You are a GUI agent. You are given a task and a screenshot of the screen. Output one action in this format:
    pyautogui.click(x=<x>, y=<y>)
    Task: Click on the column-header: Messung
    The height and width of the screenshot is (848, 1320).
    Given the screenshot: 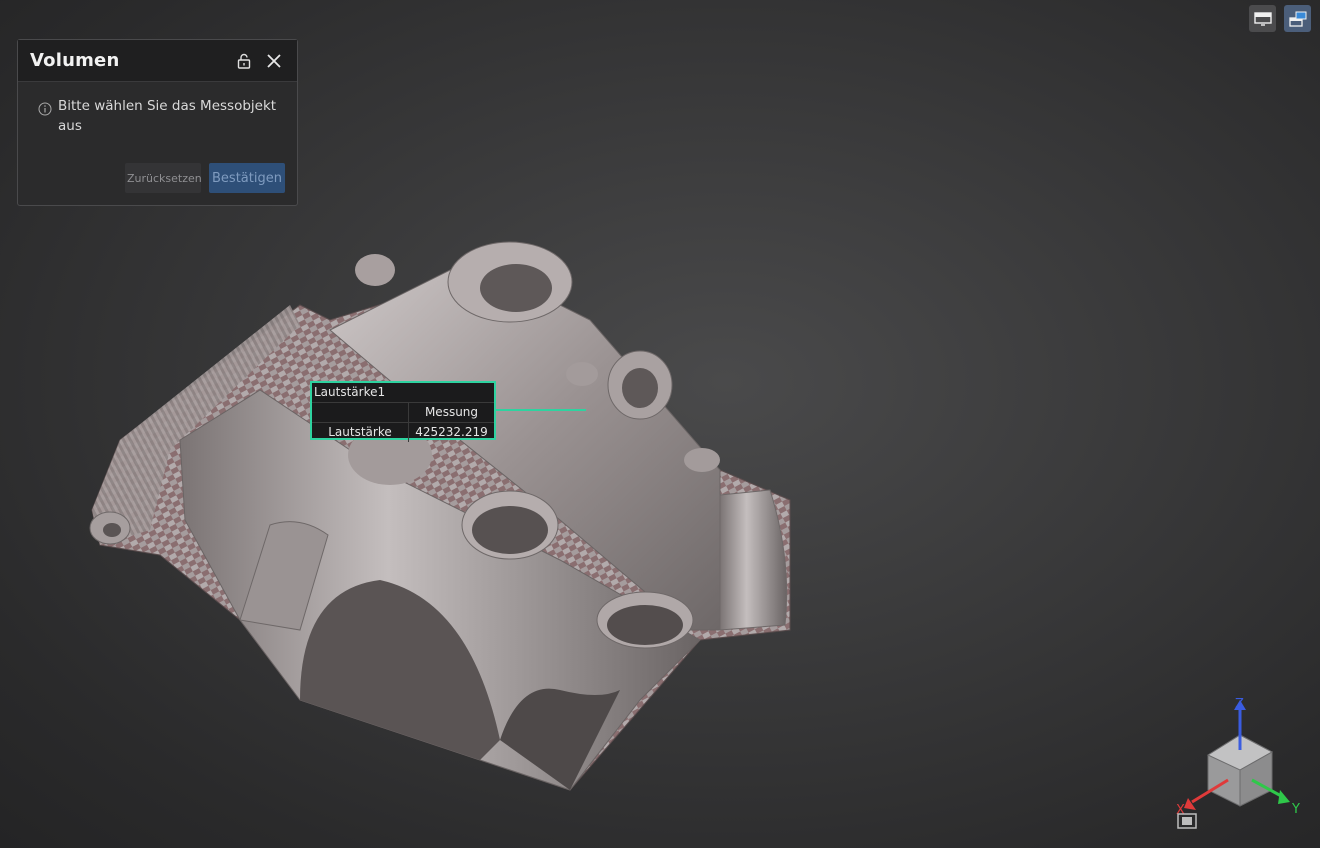 What is the action you would take?
    pyautogui.click(x=451, y=412)
    